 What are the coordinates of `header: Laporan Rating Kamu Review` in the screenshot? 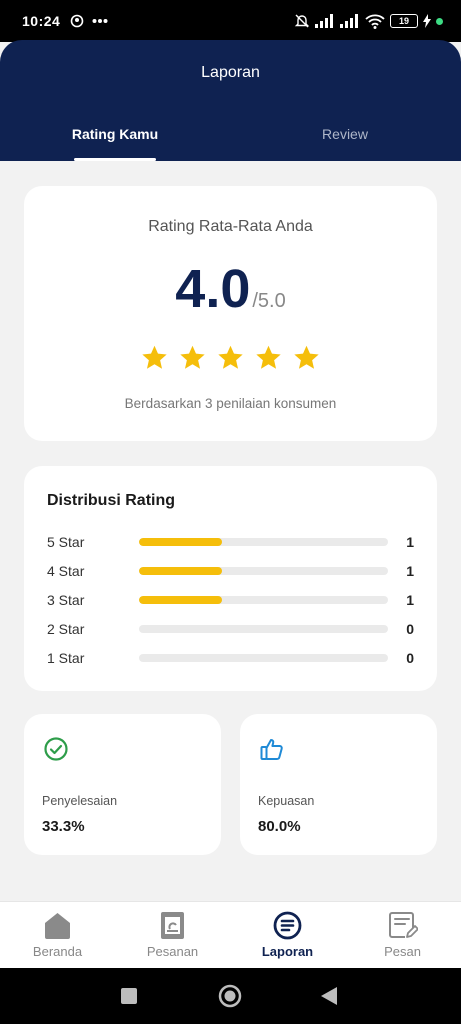 It's located at (230, 100).